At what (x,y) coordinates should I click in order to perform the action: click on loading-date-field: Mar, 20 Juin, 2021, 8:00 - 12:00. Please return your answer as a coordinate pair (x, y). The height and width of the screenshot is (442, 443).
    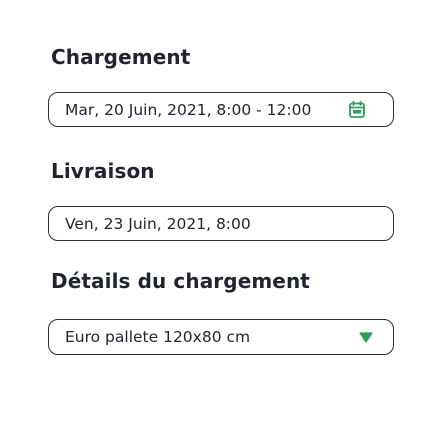
    Looking at the image, I should click on (221, 109).